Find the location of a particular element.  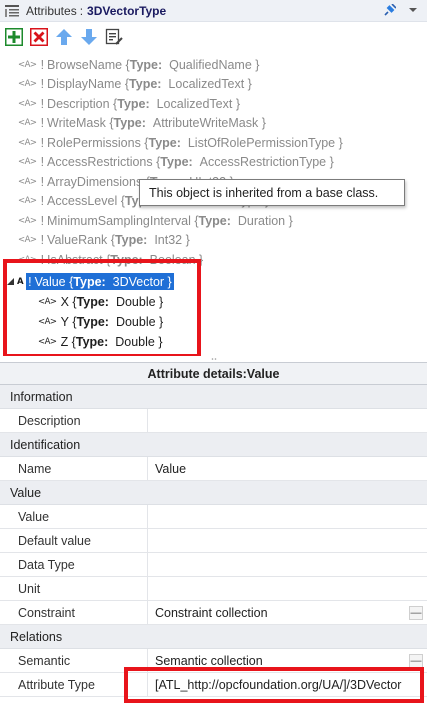

prop-name: Semantic is located at coordinates (74, 660).